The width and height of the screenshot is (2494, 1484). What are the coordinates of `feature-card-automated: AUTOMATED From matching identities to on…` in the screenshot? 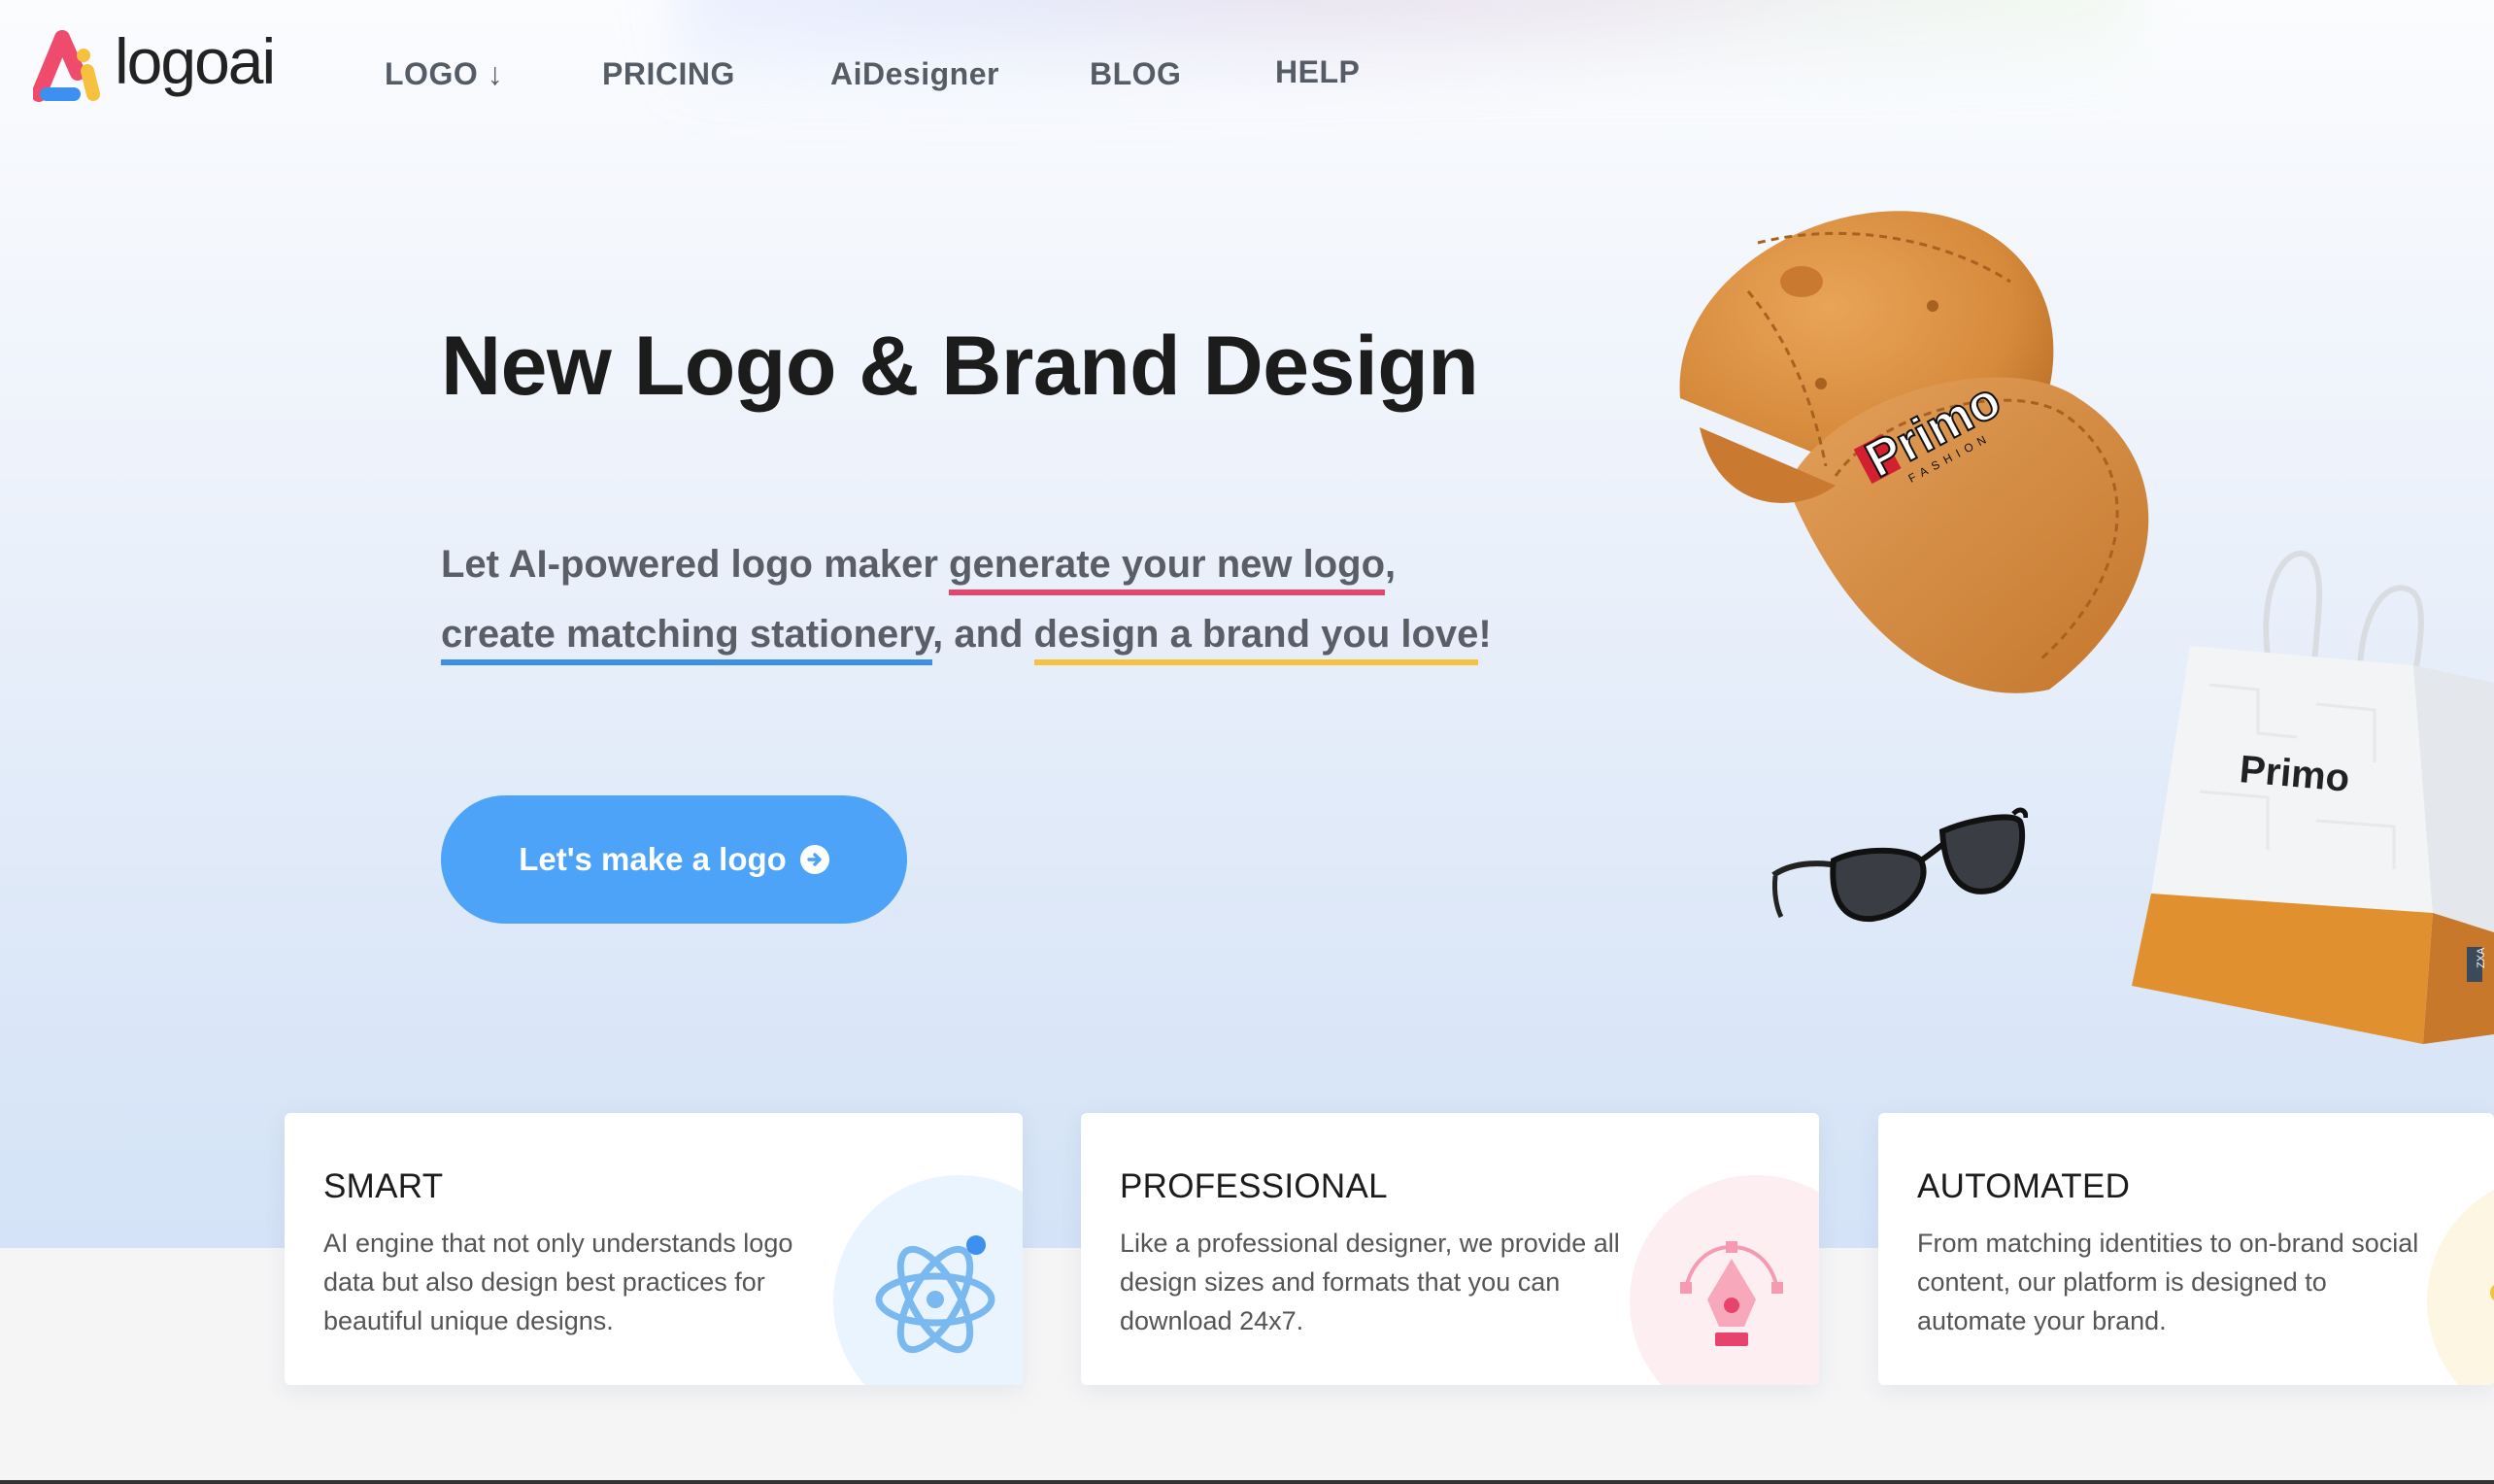 It's located at (2186, 1249).